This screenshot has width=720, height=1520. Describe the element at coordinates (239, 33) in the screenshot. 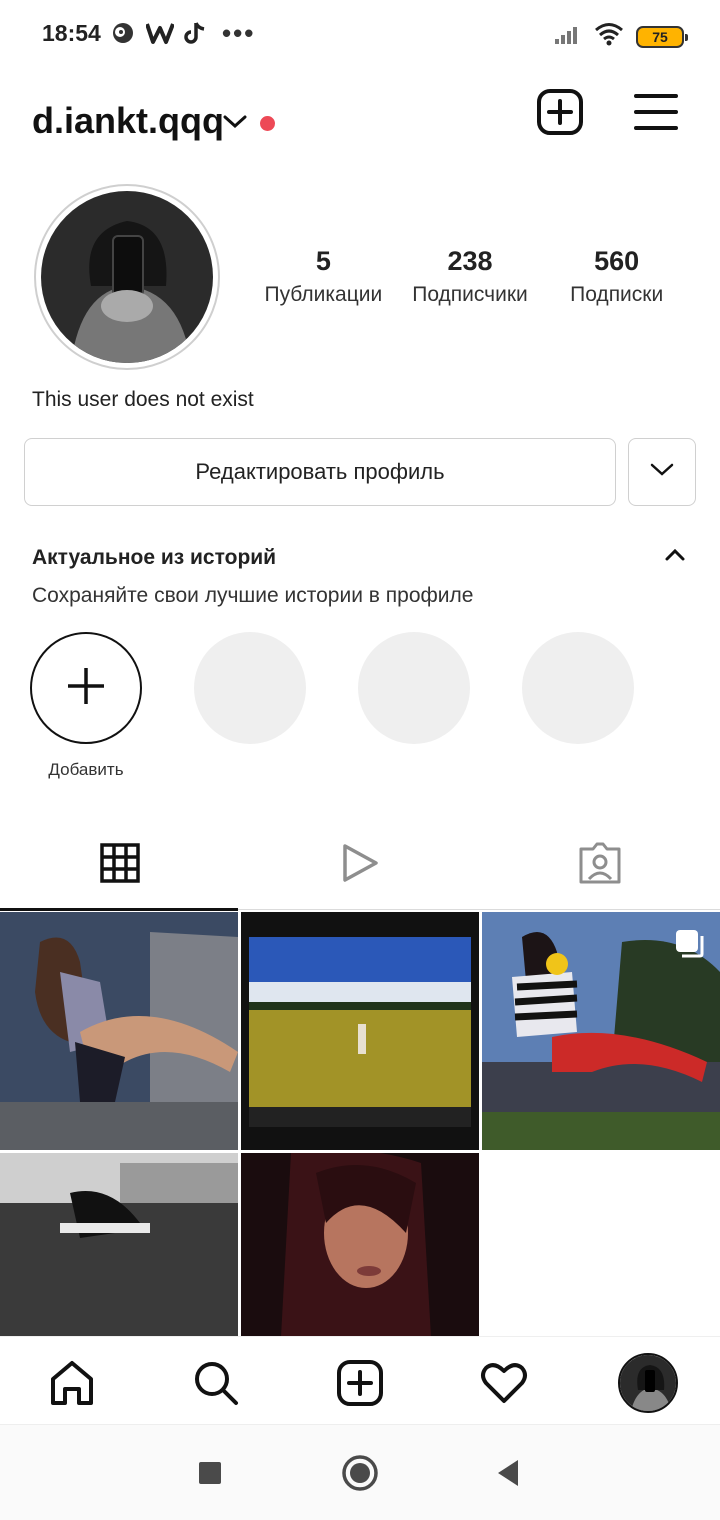

I see `more-dots-icon: •••` at that location.